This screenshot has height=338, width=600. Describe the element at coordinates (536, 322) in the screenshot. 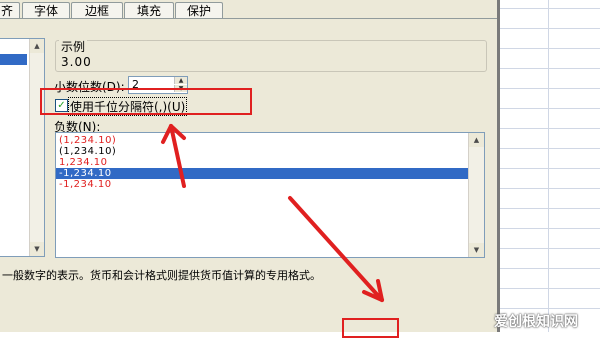

I see `watermark: 爱创根知识网` at that location.